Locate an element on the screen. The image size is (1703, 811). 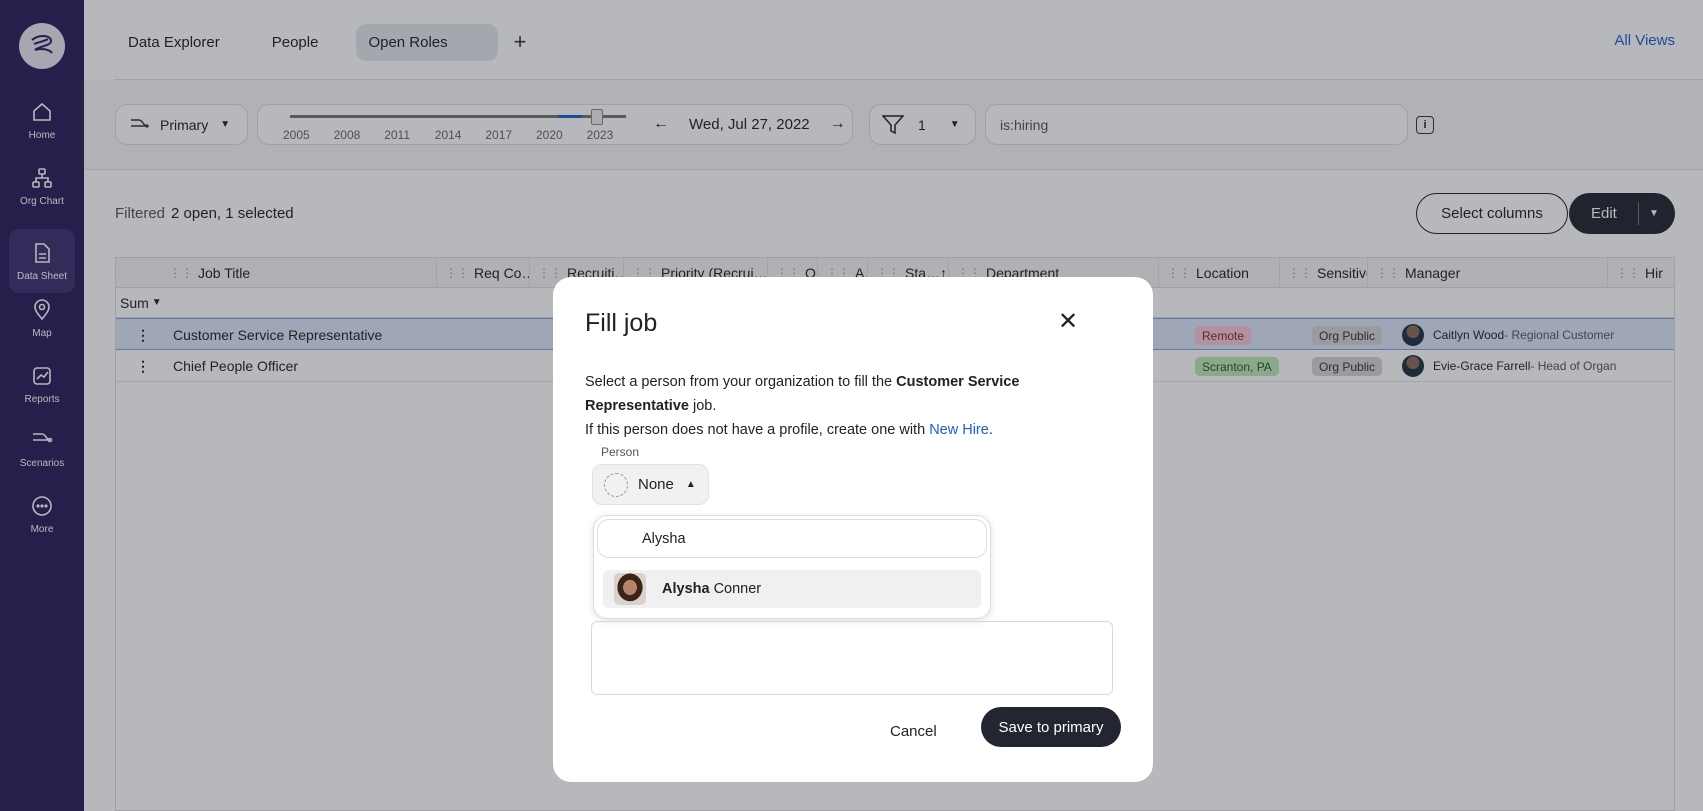
person-value: None is located at coordinates (656, 484).